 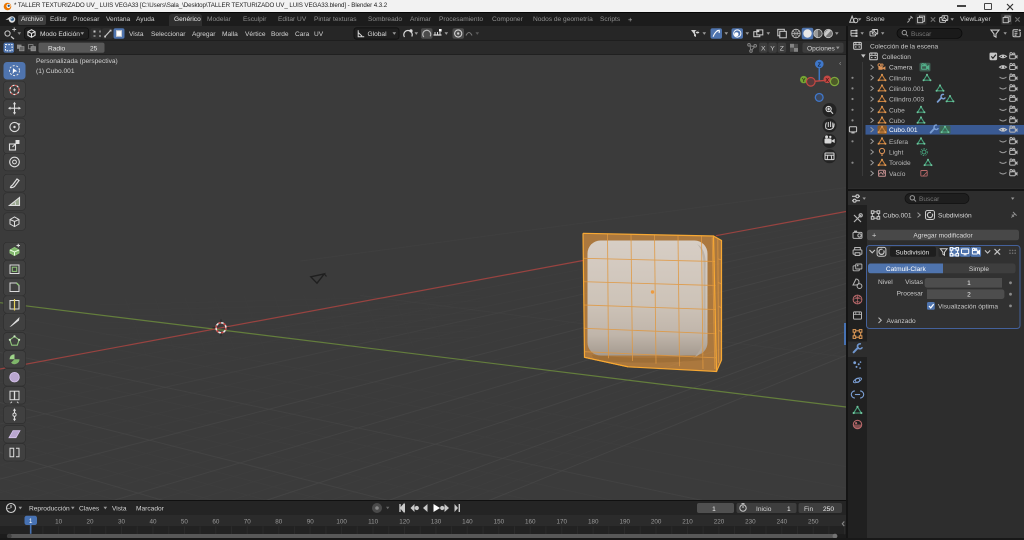 I want to click on svg-text: Cara, so click(x=302, y=34).